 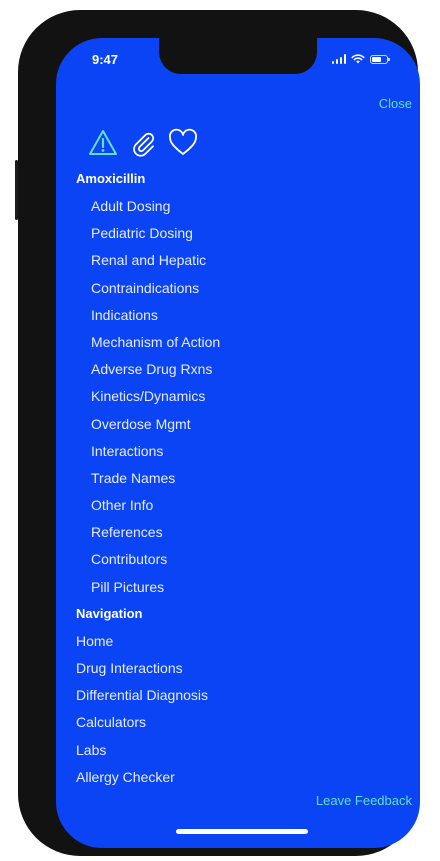 I want to click on menu-item-kinetics-dynamics: Kinetics/Dynamics, so click(x=241, y=400).